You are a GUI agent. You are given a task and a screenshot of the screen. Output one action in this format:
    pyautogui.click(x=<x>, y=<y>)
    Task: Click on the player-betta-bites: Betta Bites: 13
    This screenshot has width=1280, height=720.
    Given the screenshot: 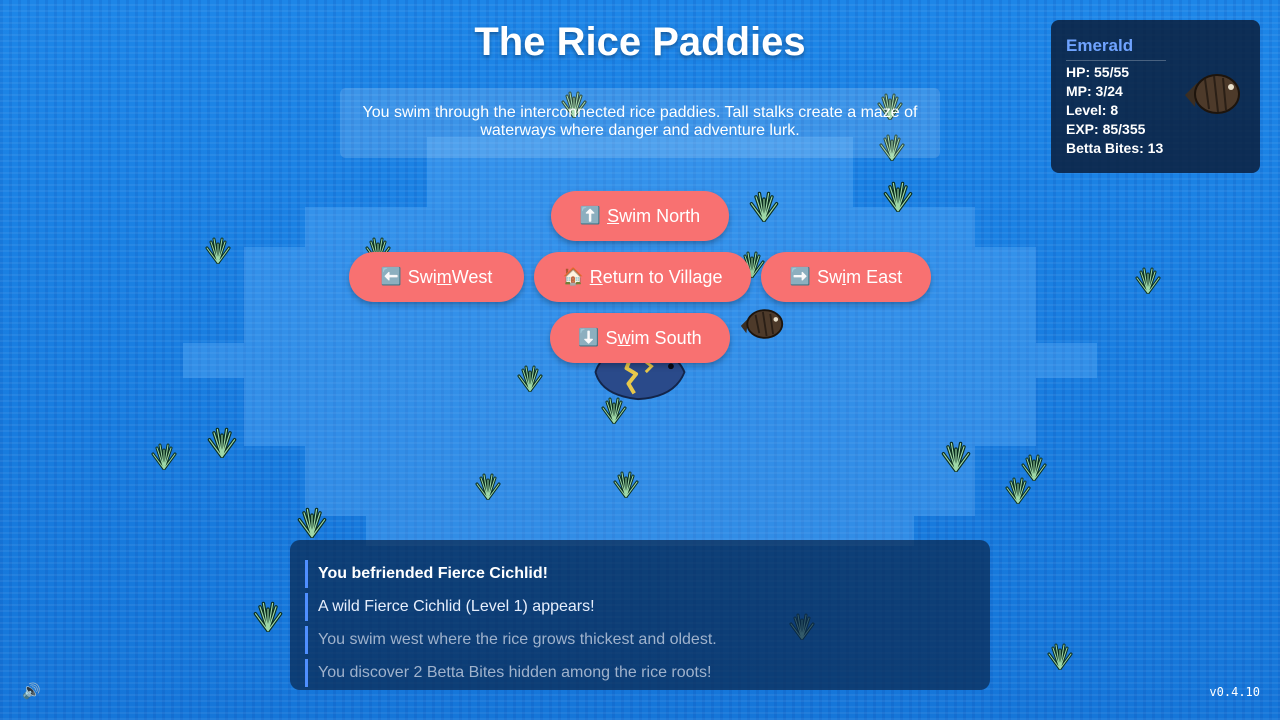 What is the action you would take?
    pyautogui.click(x=1115, y=148)
    